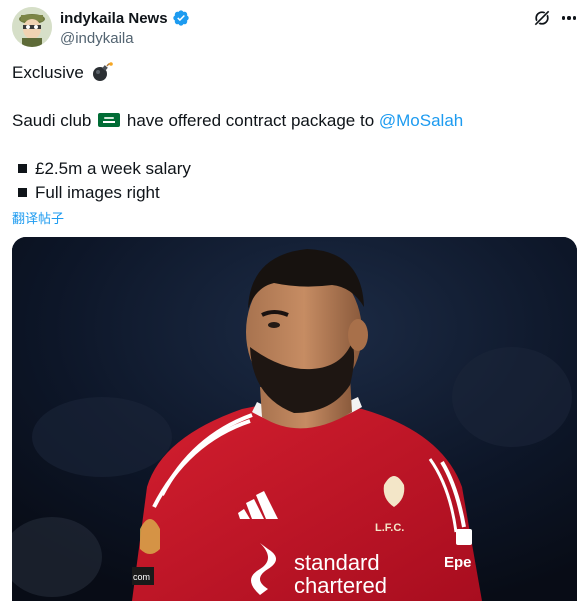 The height and width of the screenshot is (601, 588). Describe the element at coordinates (569, 18) in the screenshot. I see `more-options-button` at that location.